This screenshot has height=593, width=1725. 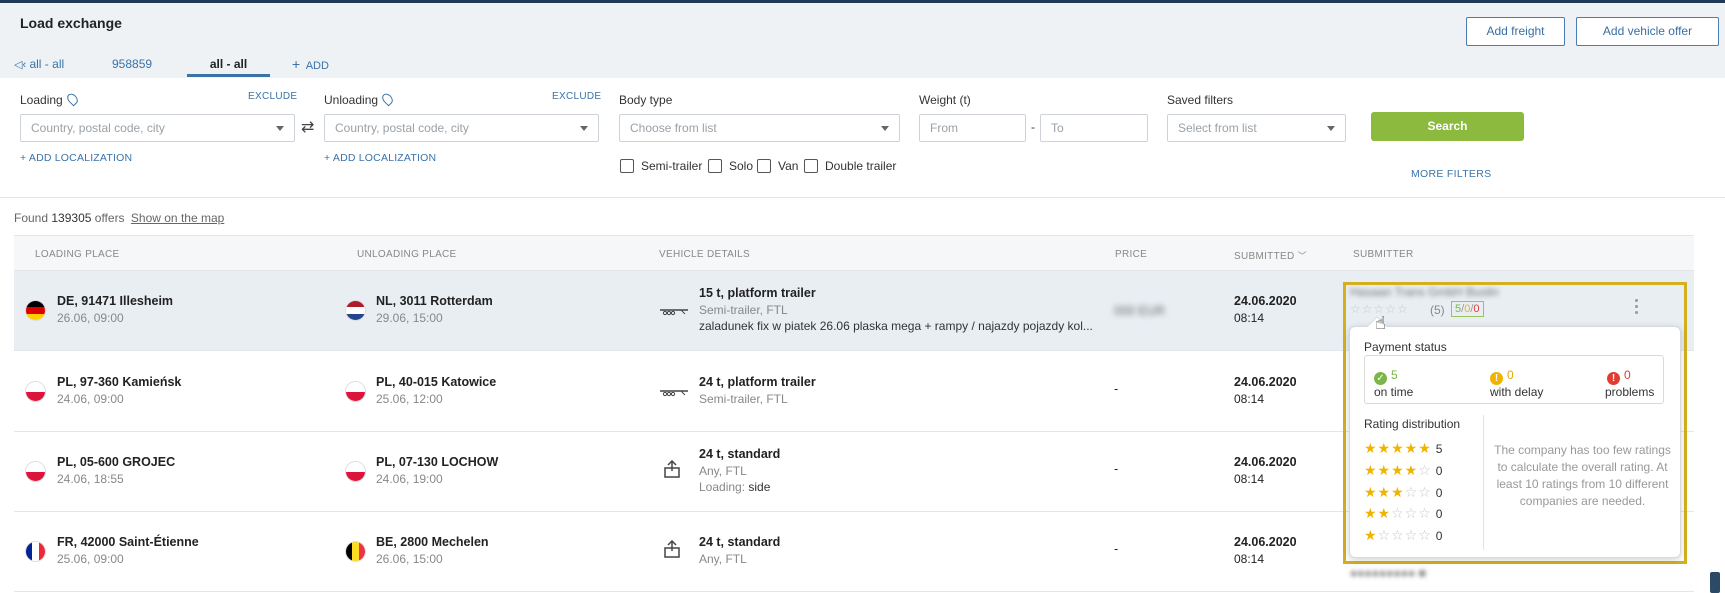 What do you see at coordinates (723, 471) in the screenshot?
I see `vehicle-subtitle: Any, FTL` at bounding box center [723, 471].